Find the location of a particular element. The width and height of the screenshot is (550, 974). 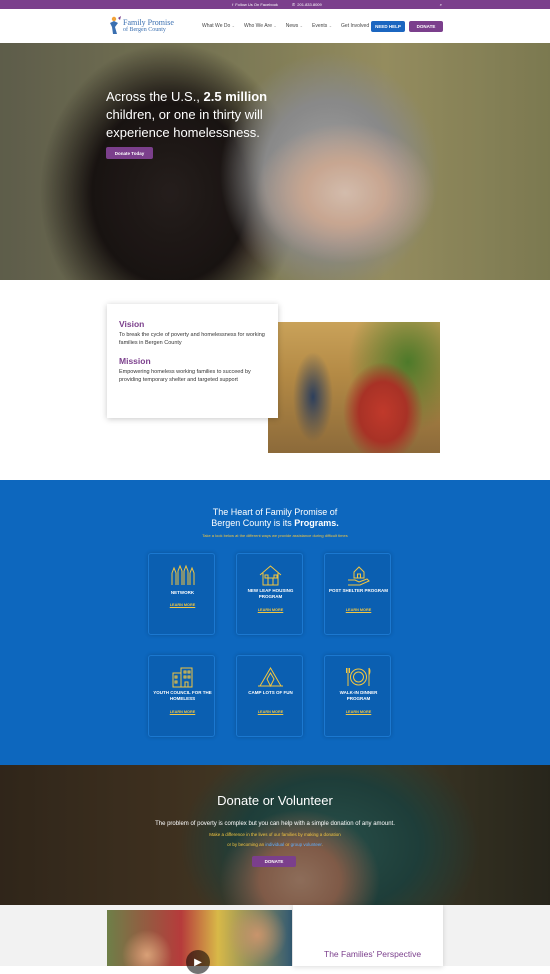

mission-title: Mission is located at coordinates (135, 361).